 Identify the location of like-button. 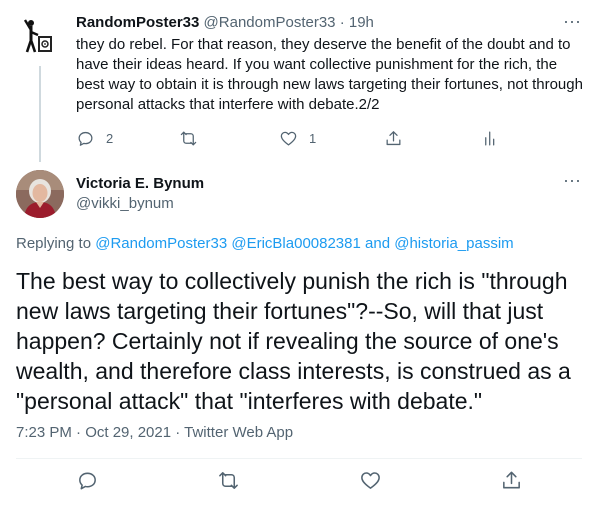
(370, 480).